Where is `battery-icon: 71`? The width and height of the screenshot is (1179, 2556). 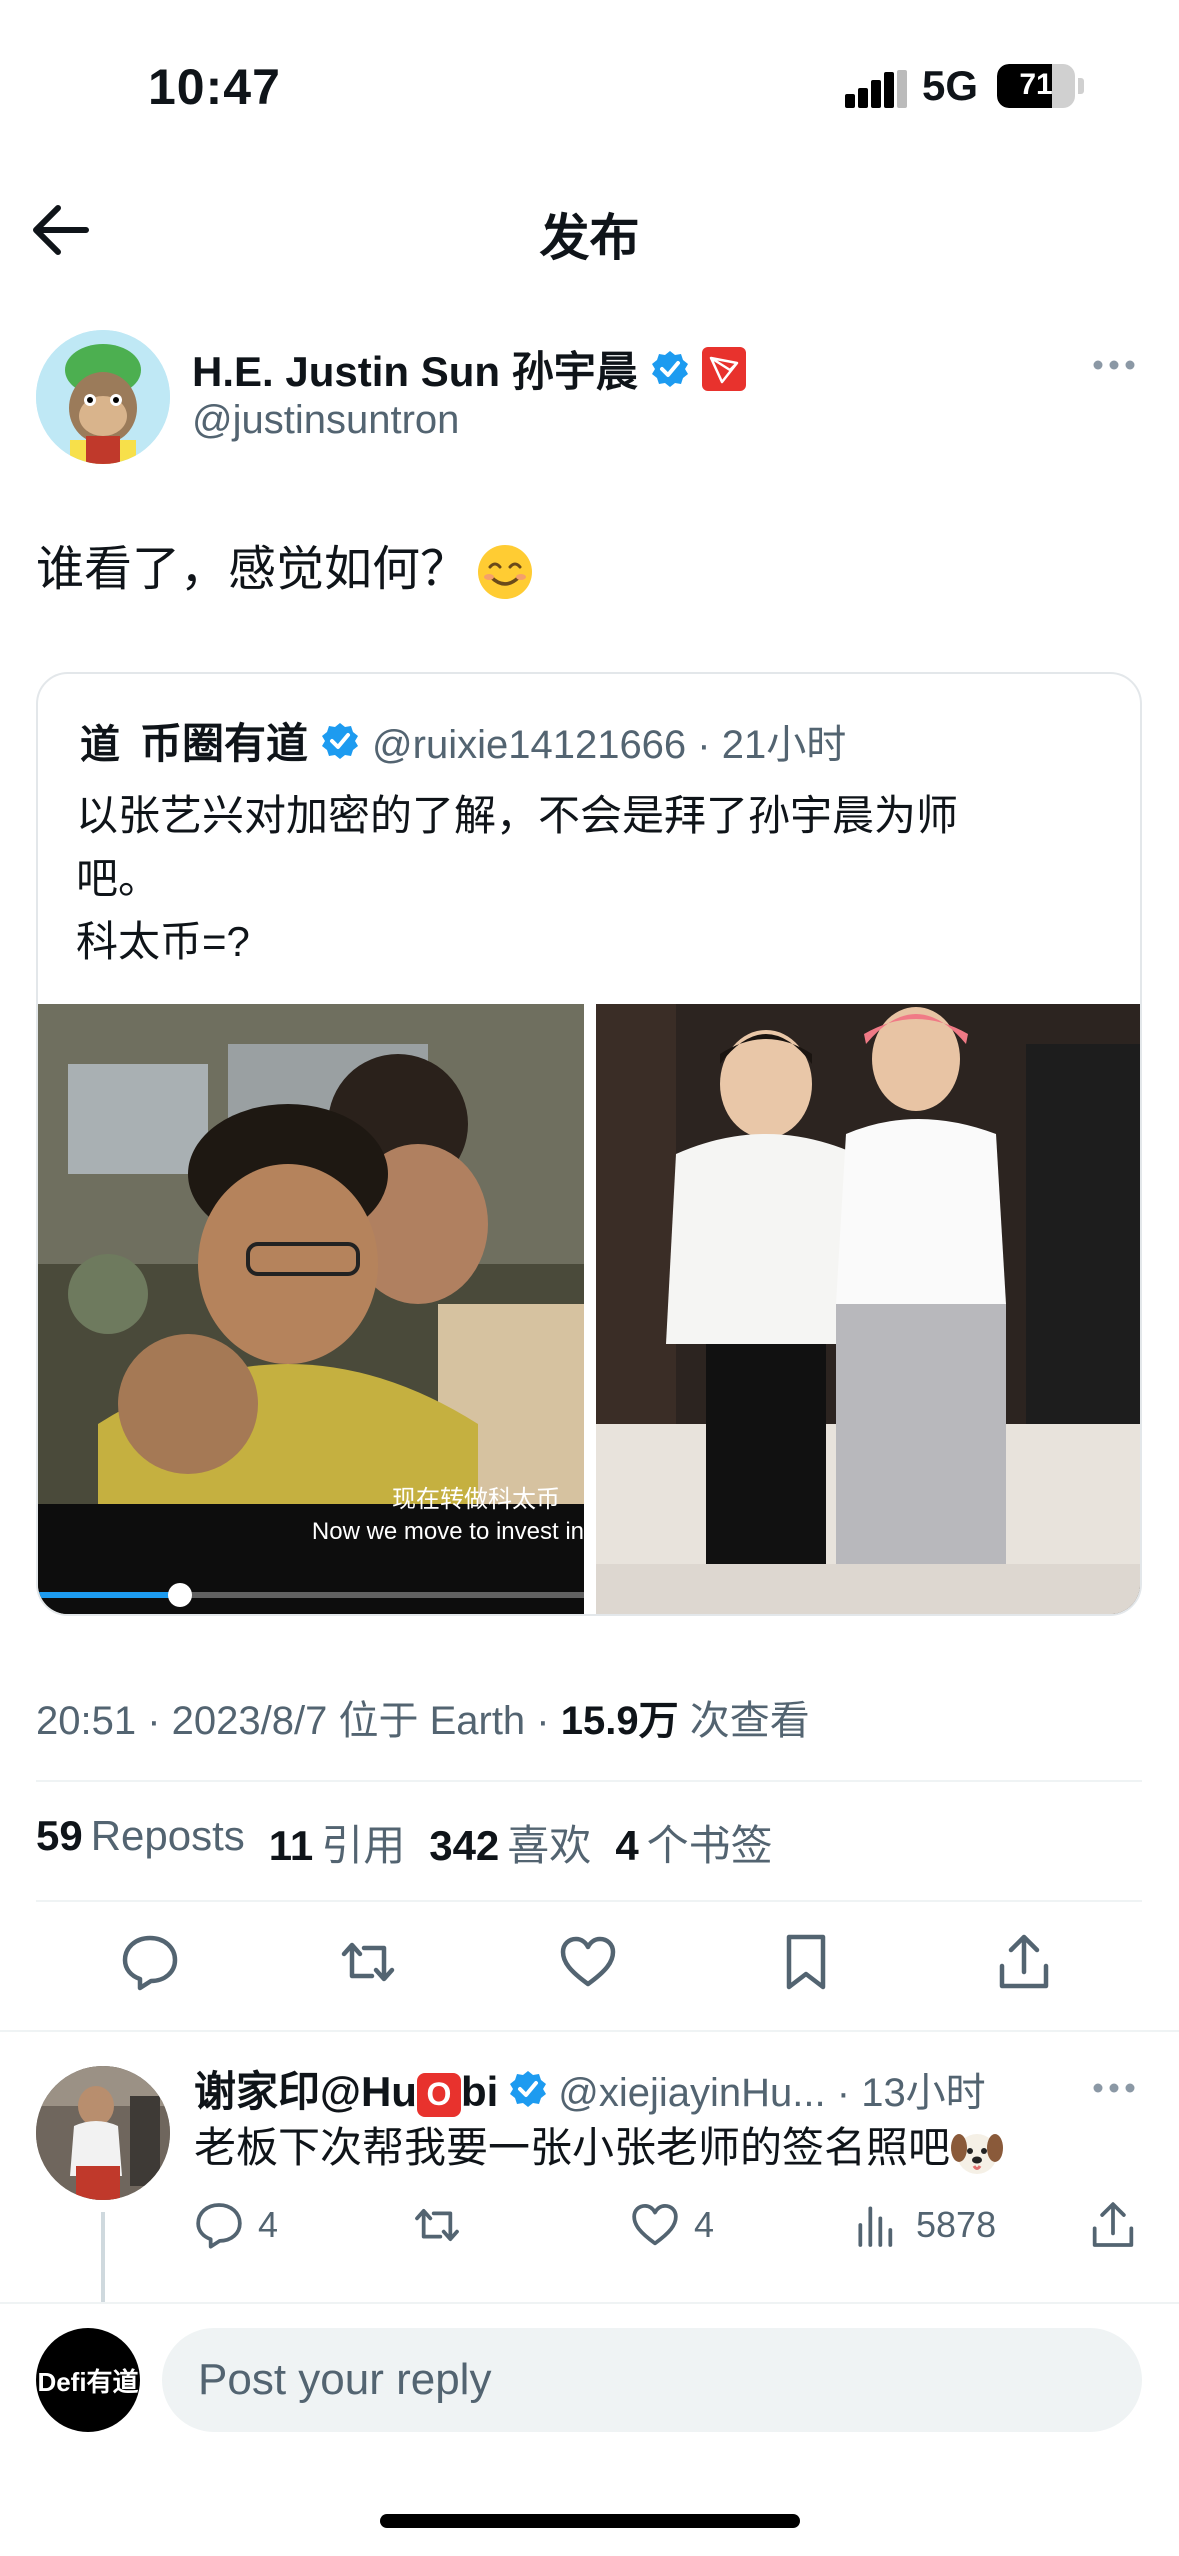 battery-icon: 71 is located at coordinates (1036, 86).